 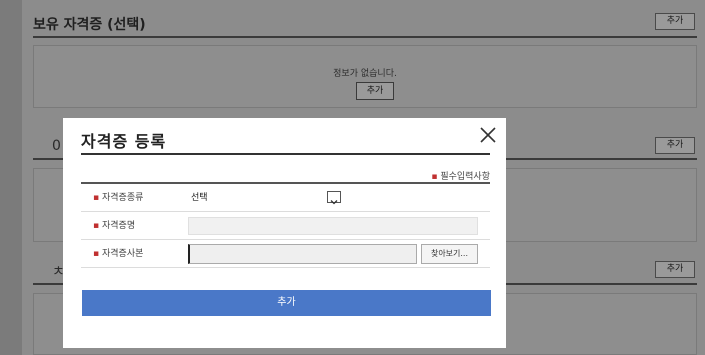 I want to click on form-row-type: ▪ 자격증종류 선택, so click(x=285, y=198).